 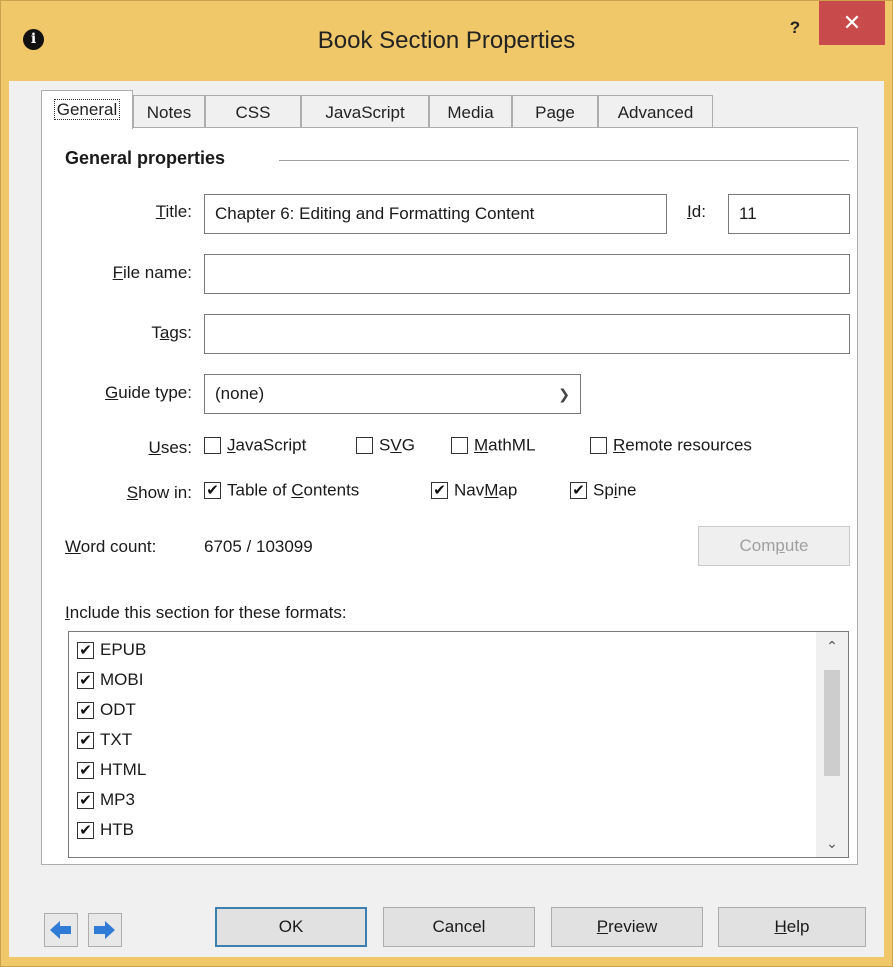 I want to click on arrow-right-icon, so click(x=104, y=930).